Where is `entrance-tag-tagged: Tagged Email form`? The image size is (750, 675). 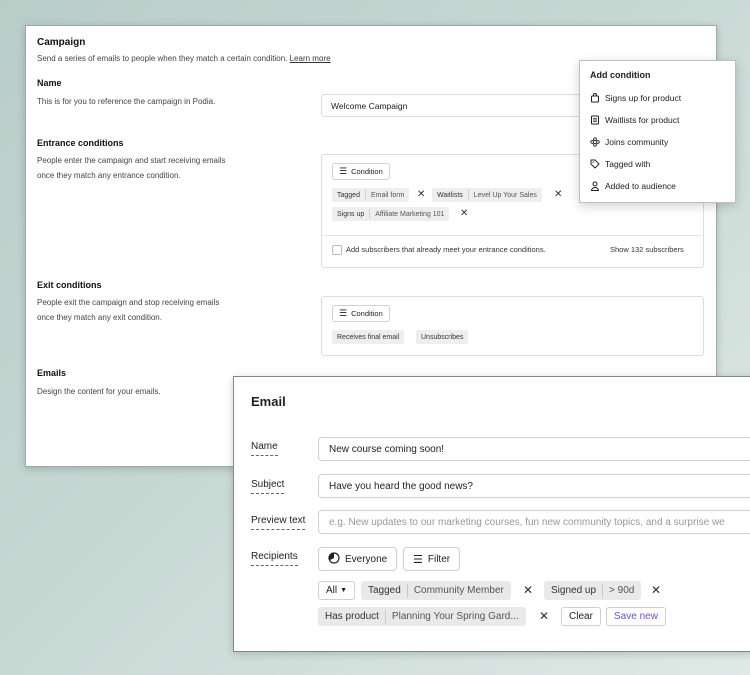 entrance-tag-tagged: Tagged Email form is located at coordinates (371, 195).